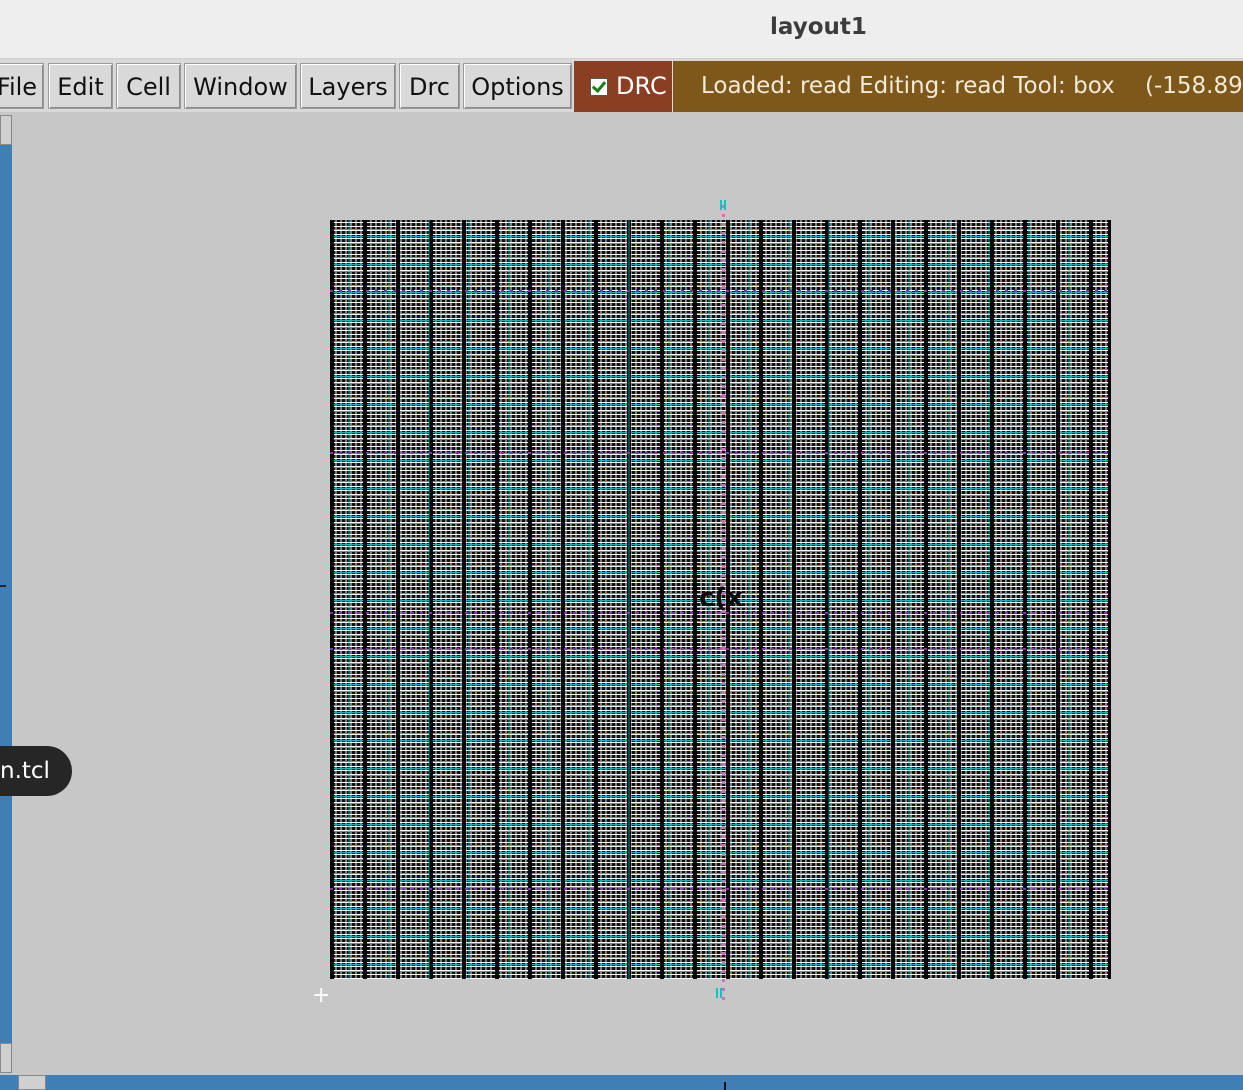  Describe the element at coordinates (724, 205) in the screenshot. I see `top-pin` at that location.